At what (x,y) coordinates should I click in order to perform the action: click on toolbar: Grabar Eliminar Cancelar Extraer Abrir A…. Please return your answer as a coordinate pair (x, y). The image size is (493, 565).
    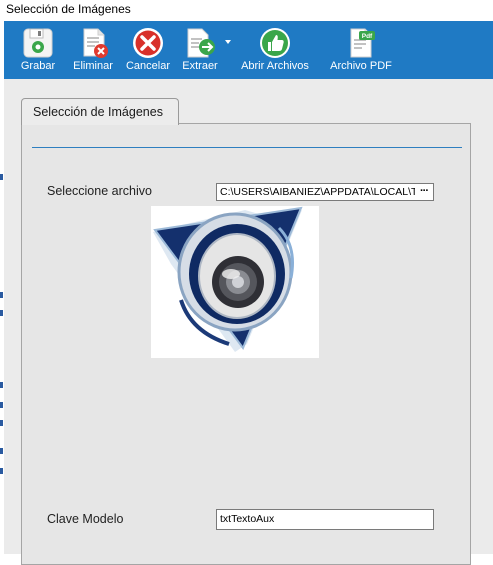
    Looking at the image, I should click on (248, 50).